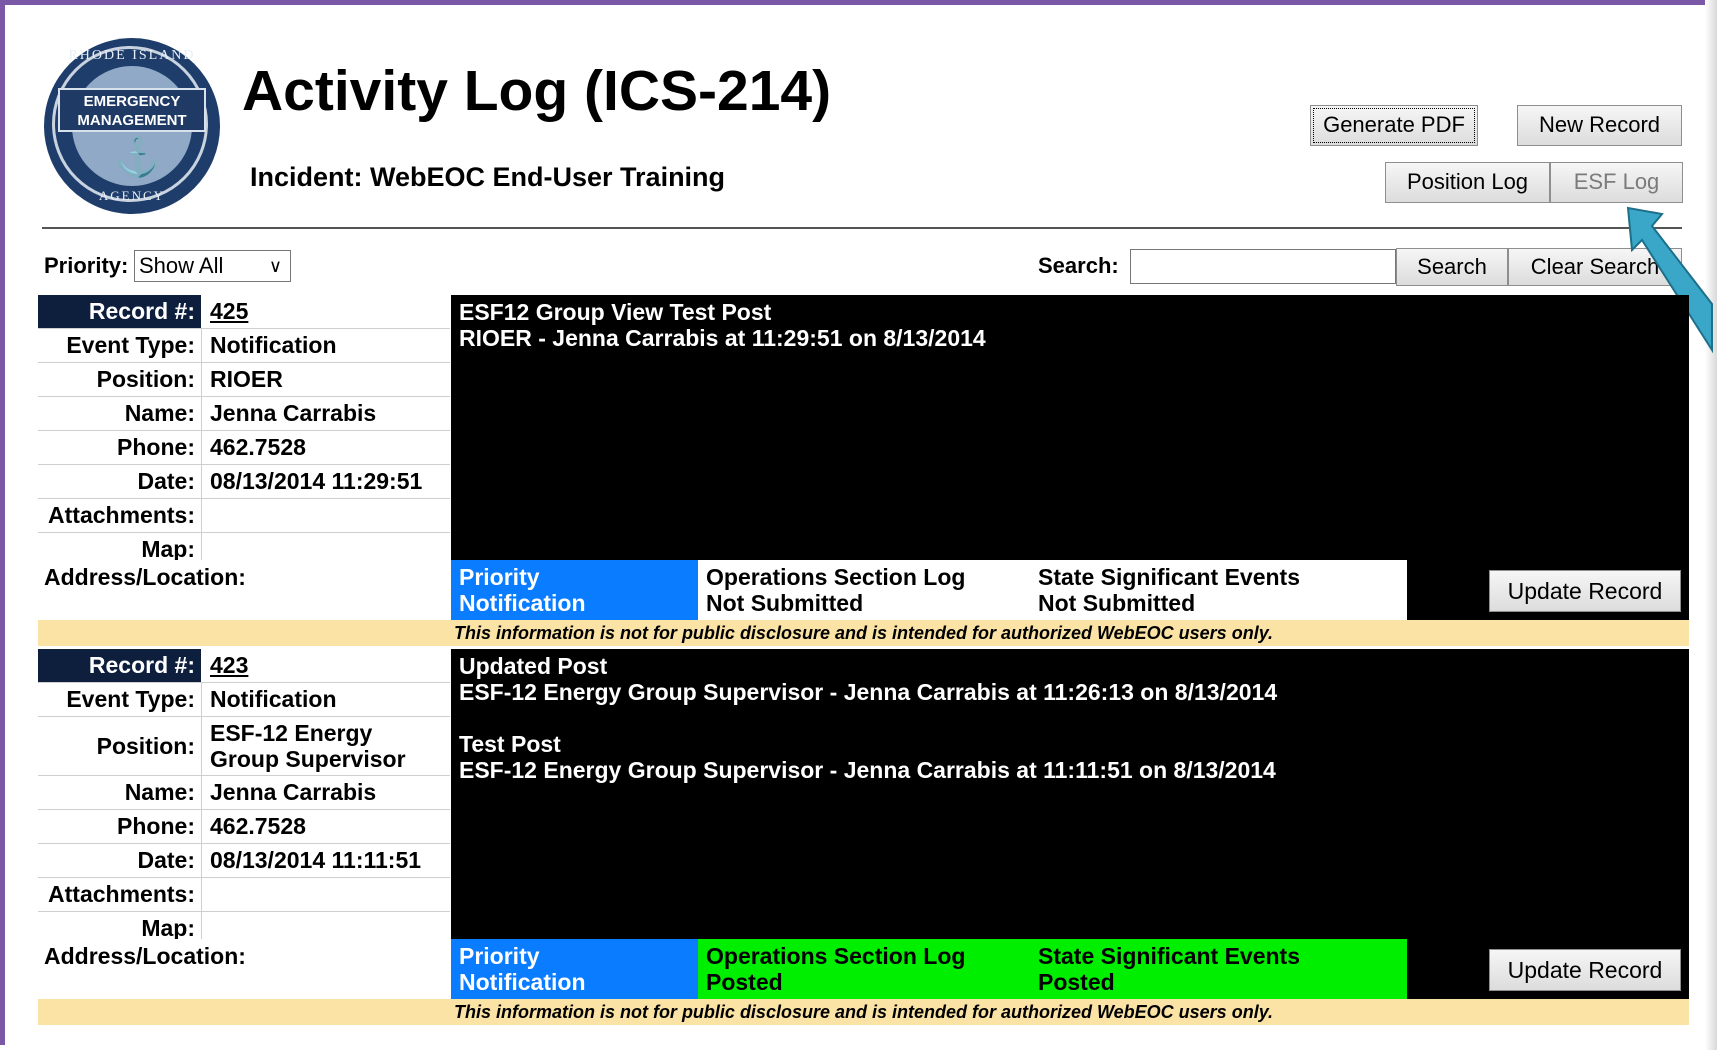 The image size is (1717, 1050). What do you see at coordinates (1711, 525) in the screenshot?
I see `window-shadow` at bounding box center [1711, 525].